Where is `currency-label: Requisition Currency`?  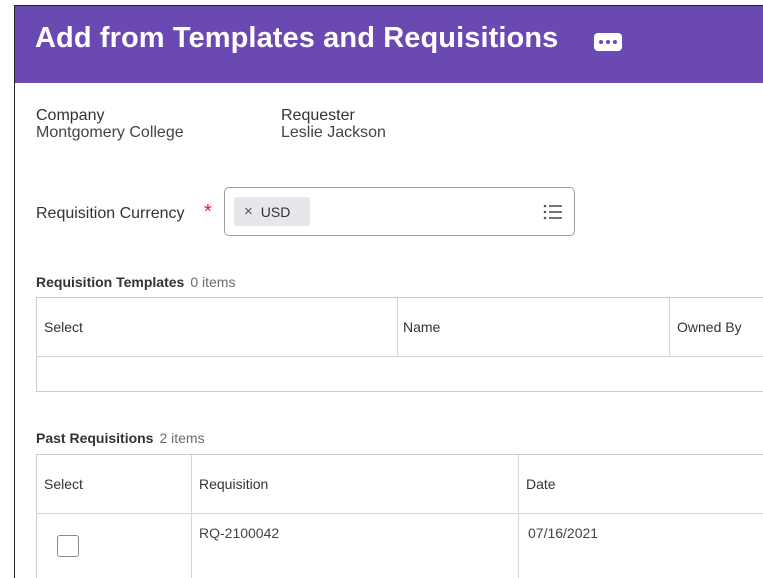
currency-label: Requisition Currency is located at coordinates (110, 213).